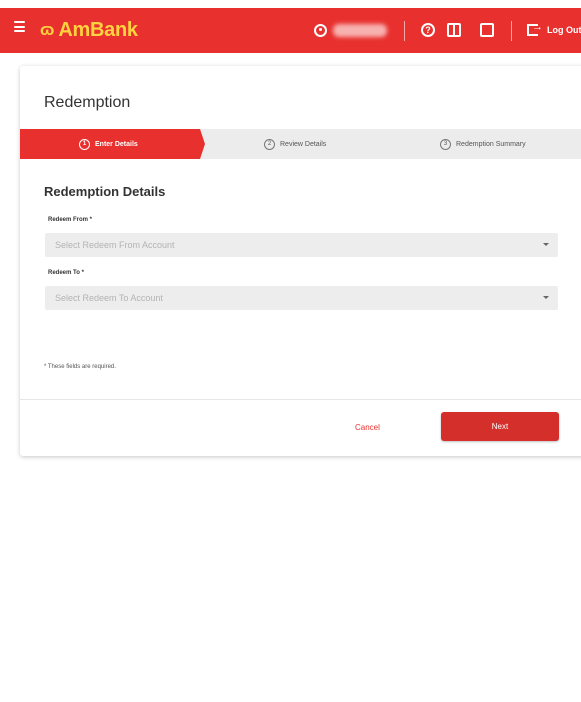  Describe the element at coordinates (80, 367) in the screenshot. I see `required-fields-note: * These fields are required.` at that location.